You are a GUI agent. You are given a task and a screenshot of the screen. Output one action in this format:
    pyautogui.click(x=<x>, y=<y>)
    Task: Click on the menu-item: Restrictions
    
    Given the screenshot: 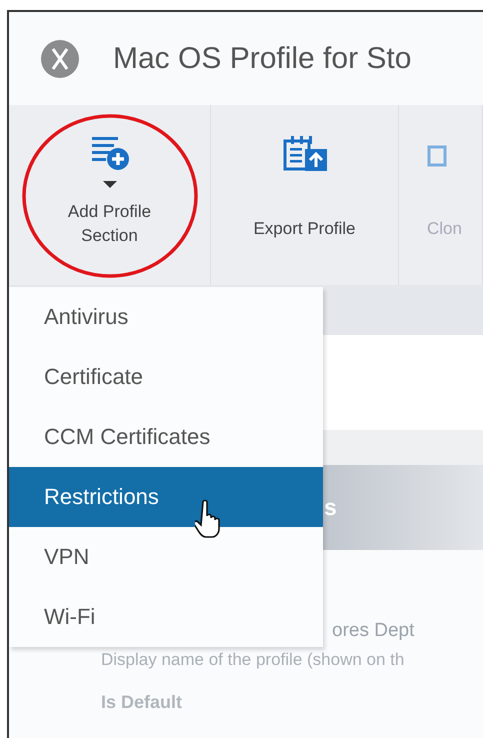 What is the action you would take?
    pyautogui.click(x=166, y=497)
    